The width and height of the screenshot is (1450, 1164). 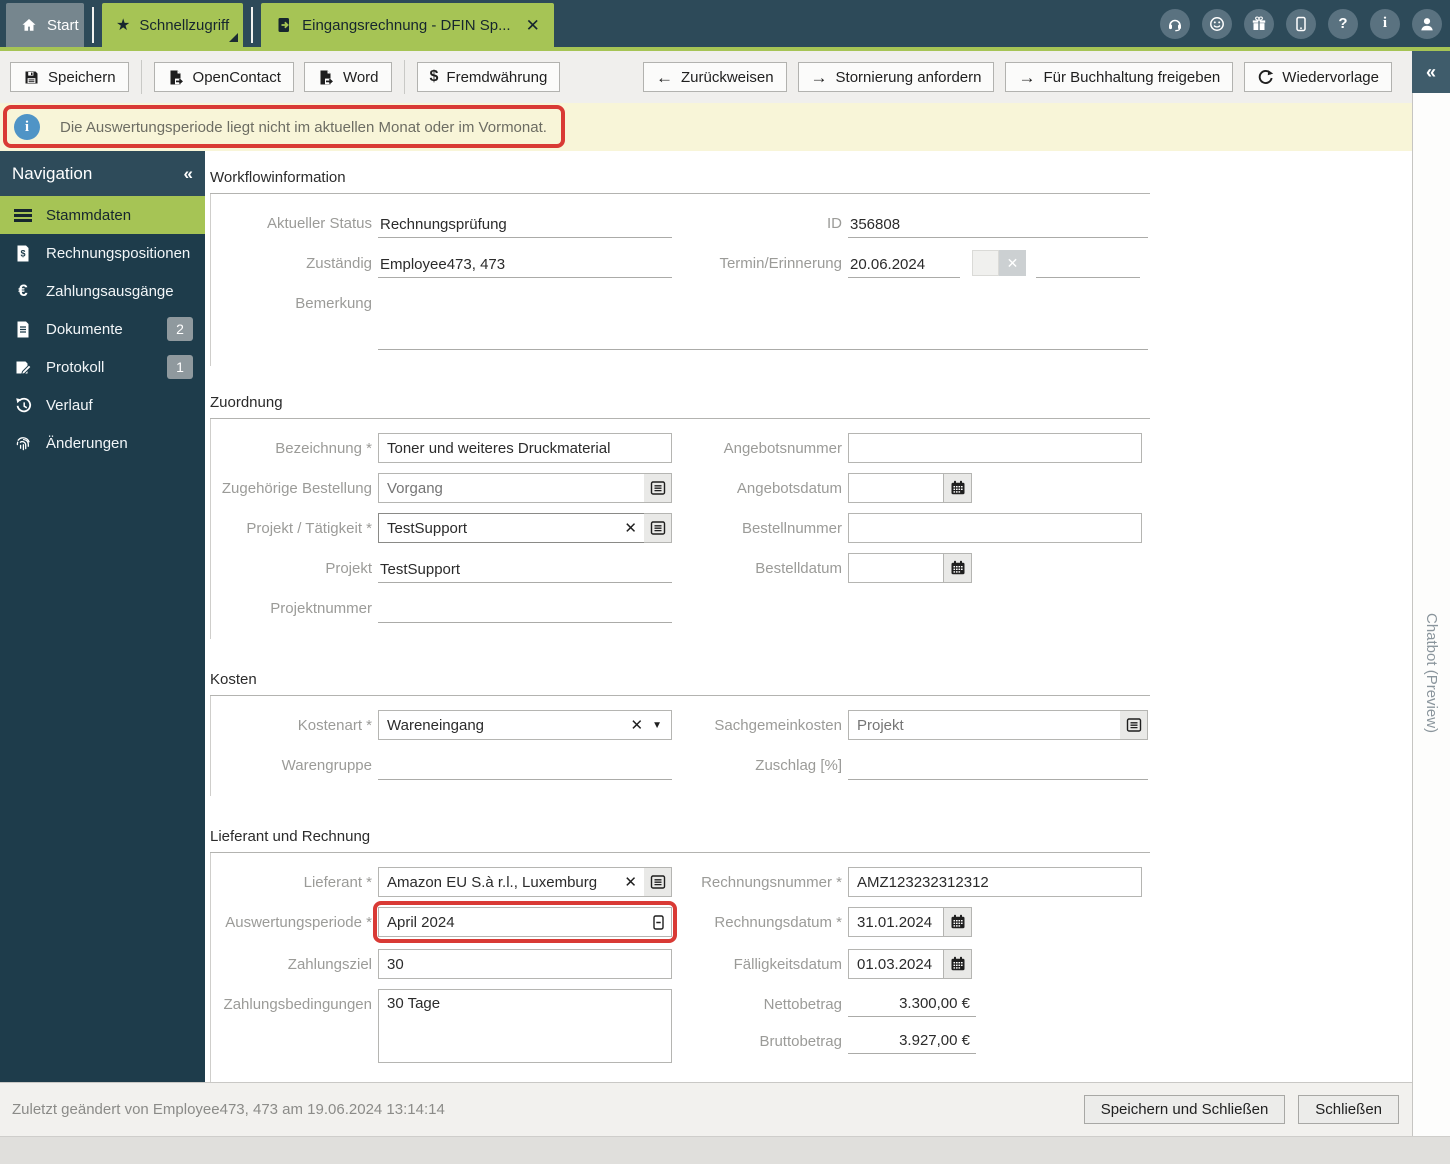 What do you see at coordinates (1318, 77) in the screenshot?
I see `resubmission-button: Wiedervorlage` at bounding box center [1318, 77].